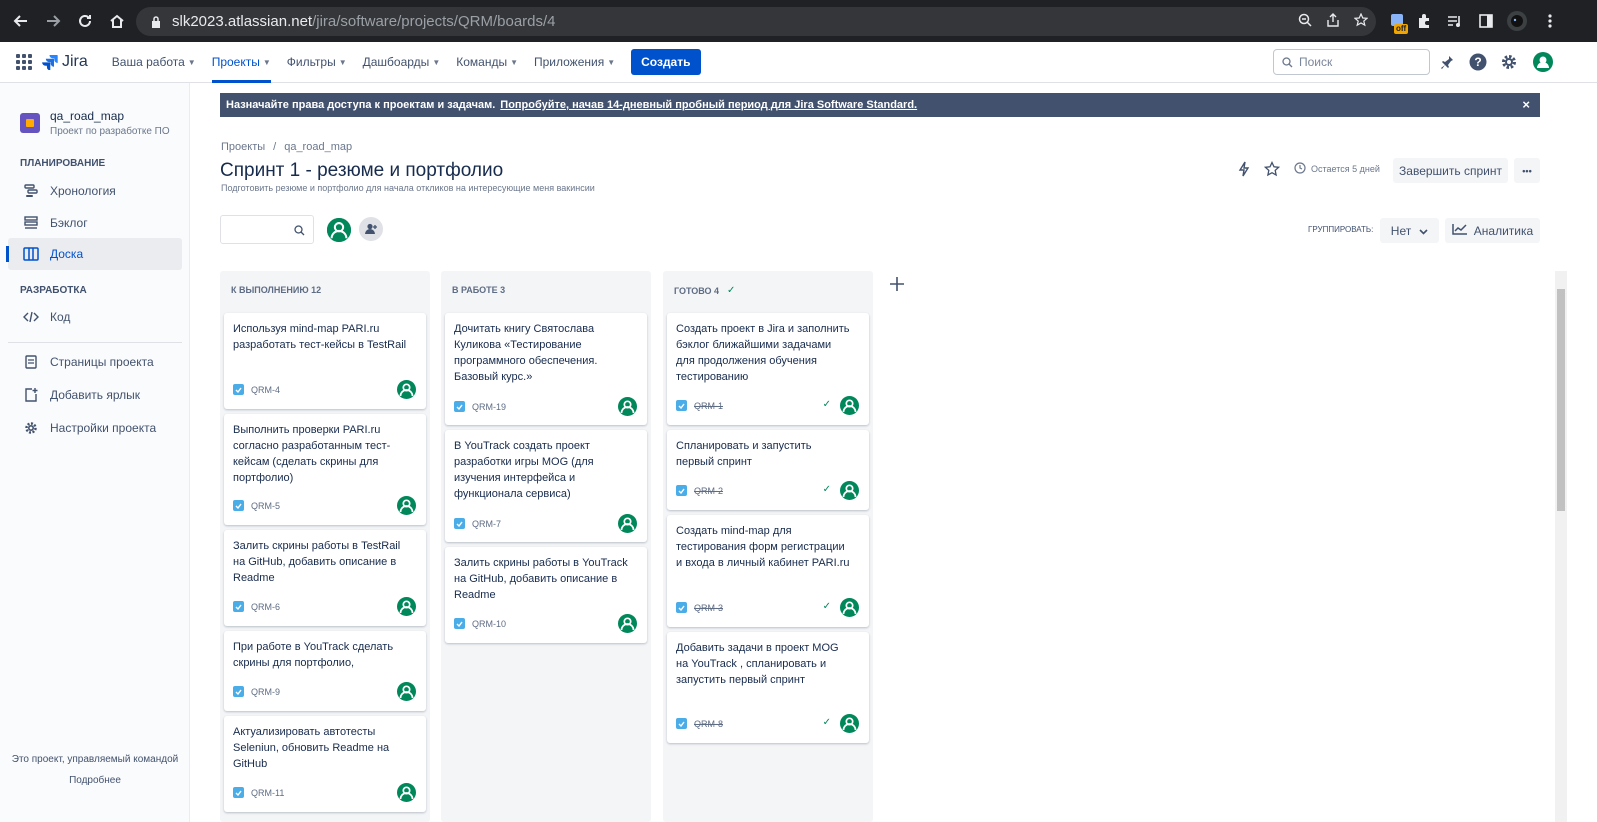 This screenshot has width=1597, height=822. What do you see at coordinates (30, 123) in the screenshot?
I see `project-avatar` at bounding box center [30, 123].